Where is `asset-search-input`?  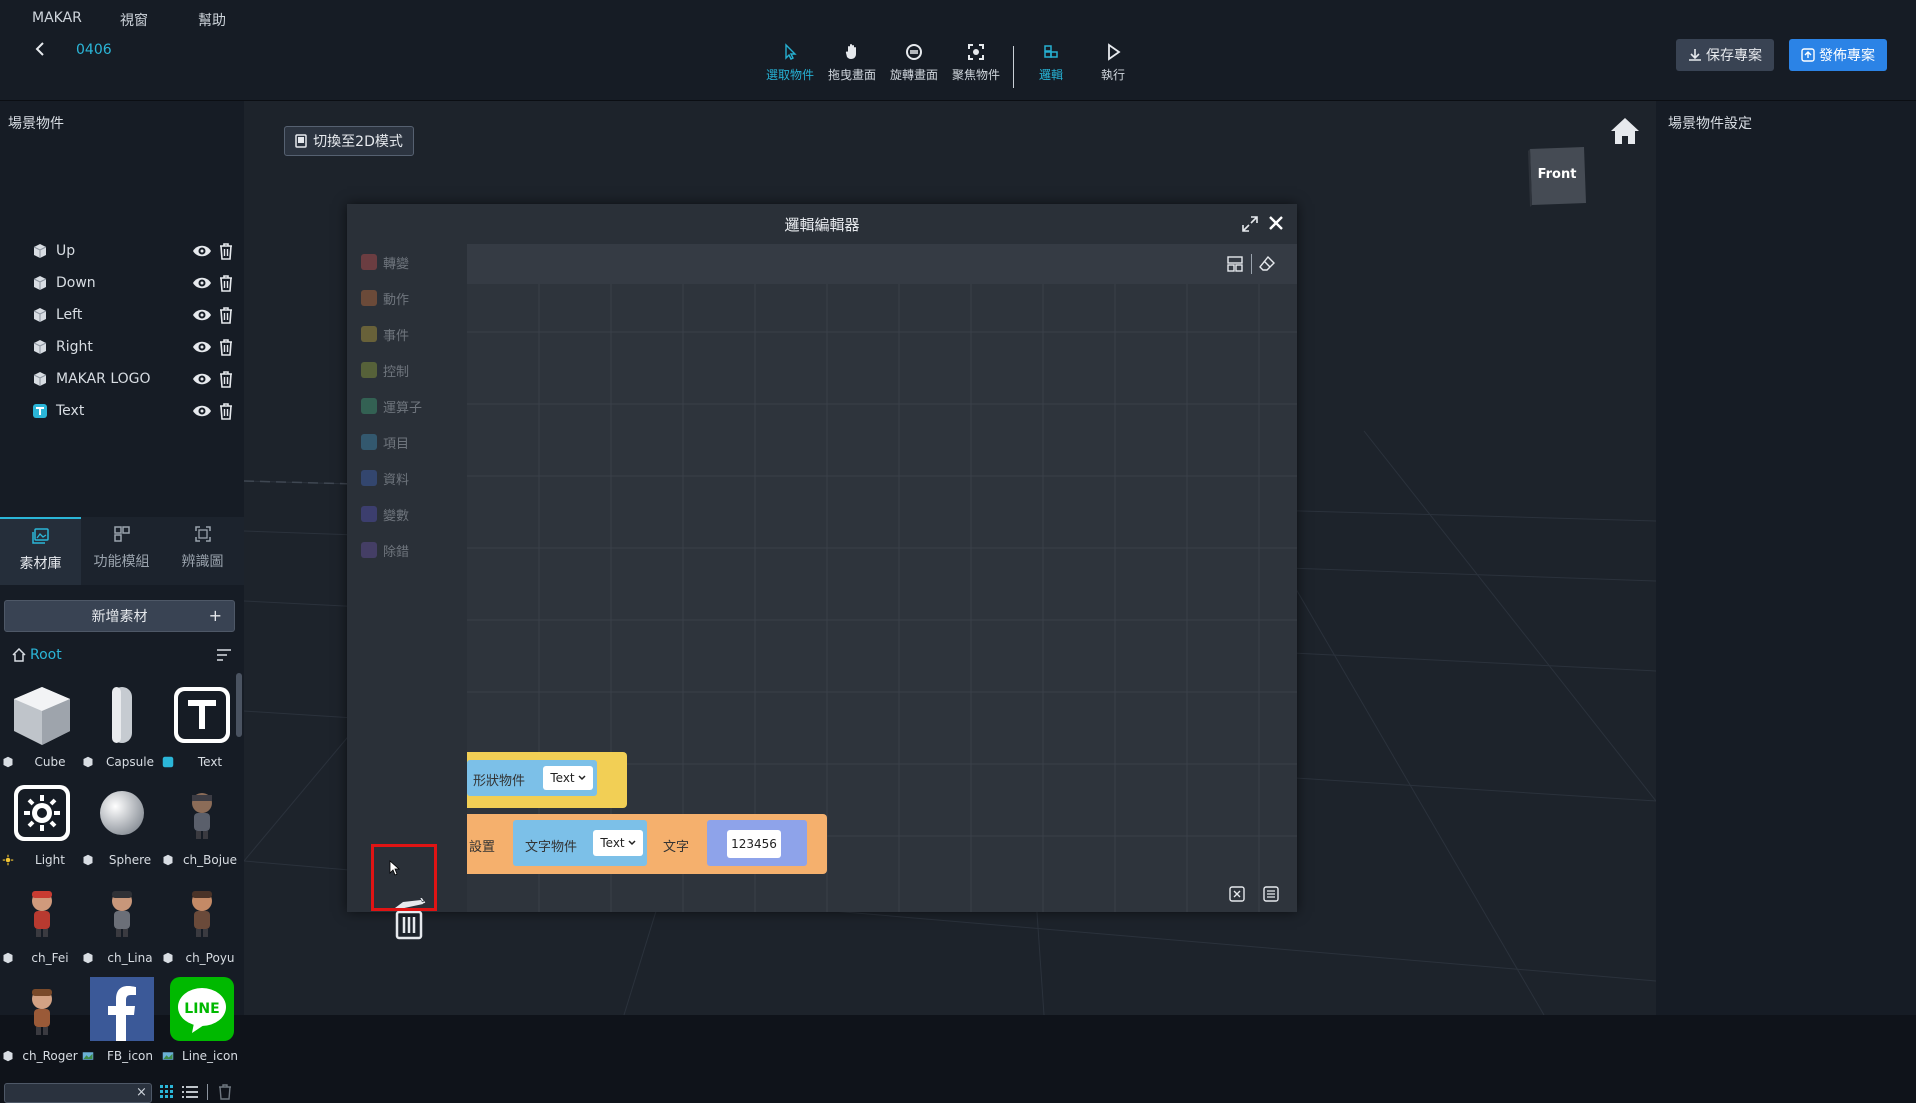 asset-search-input is located at coordinates (78, 1093).